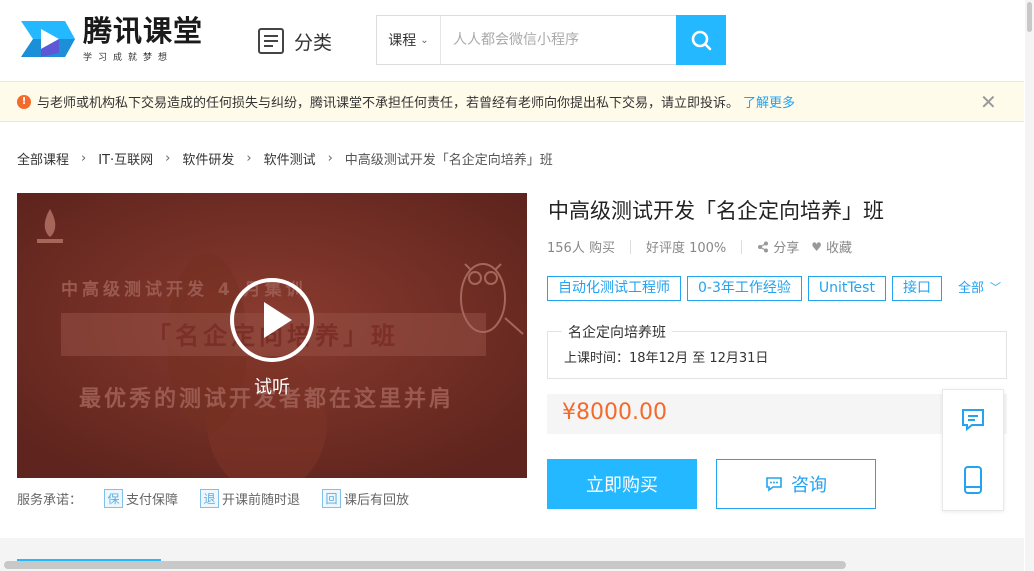 This screenshot has width=1034, height=571. I want to click on logo-slogan: 学习成就梦想, so click(128, 58).